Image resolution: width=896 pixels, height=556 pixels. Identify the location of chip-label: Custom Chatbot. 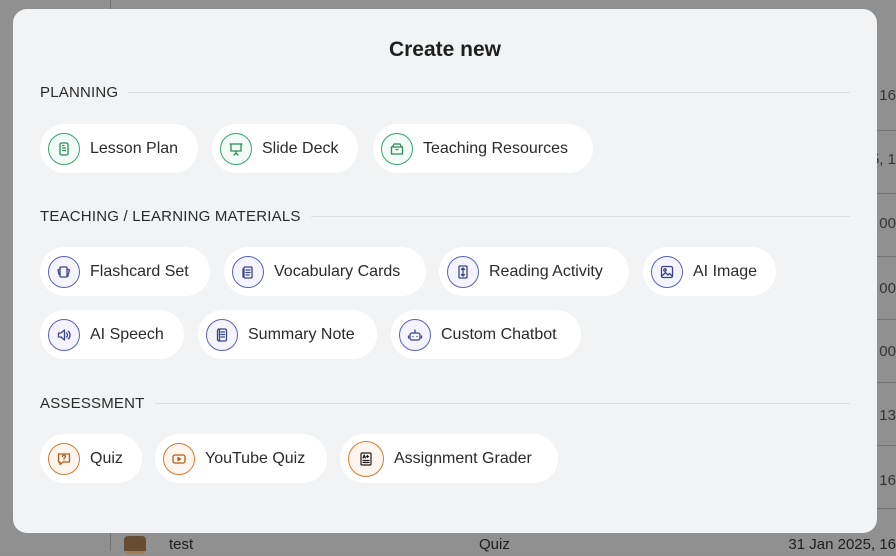
(499, 334).